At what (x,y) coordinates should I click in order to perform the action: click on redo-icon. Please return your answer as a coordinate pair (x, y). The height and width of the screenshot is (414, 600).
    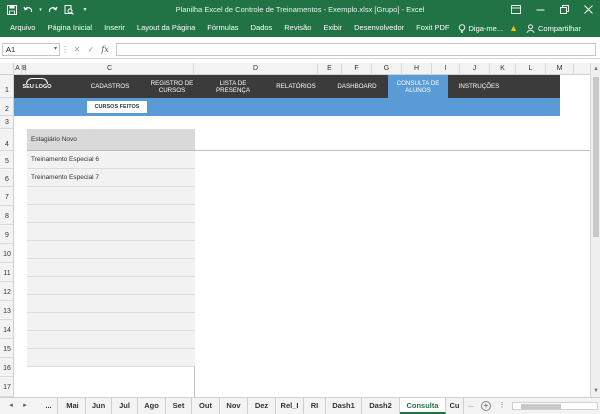
    Looking at the image, I should click on (53, 10).